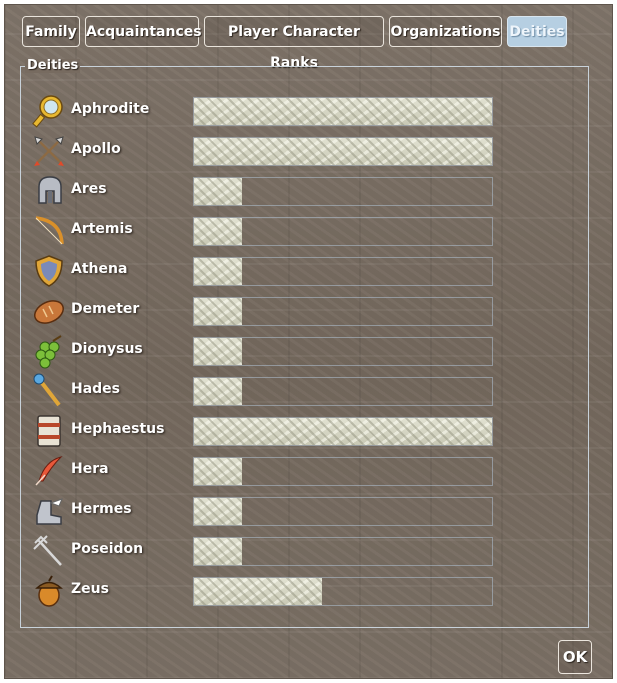 The image size is (617, 683). I want to click on deity-row-hephaestus: Hephaestus, so click(305, 431).